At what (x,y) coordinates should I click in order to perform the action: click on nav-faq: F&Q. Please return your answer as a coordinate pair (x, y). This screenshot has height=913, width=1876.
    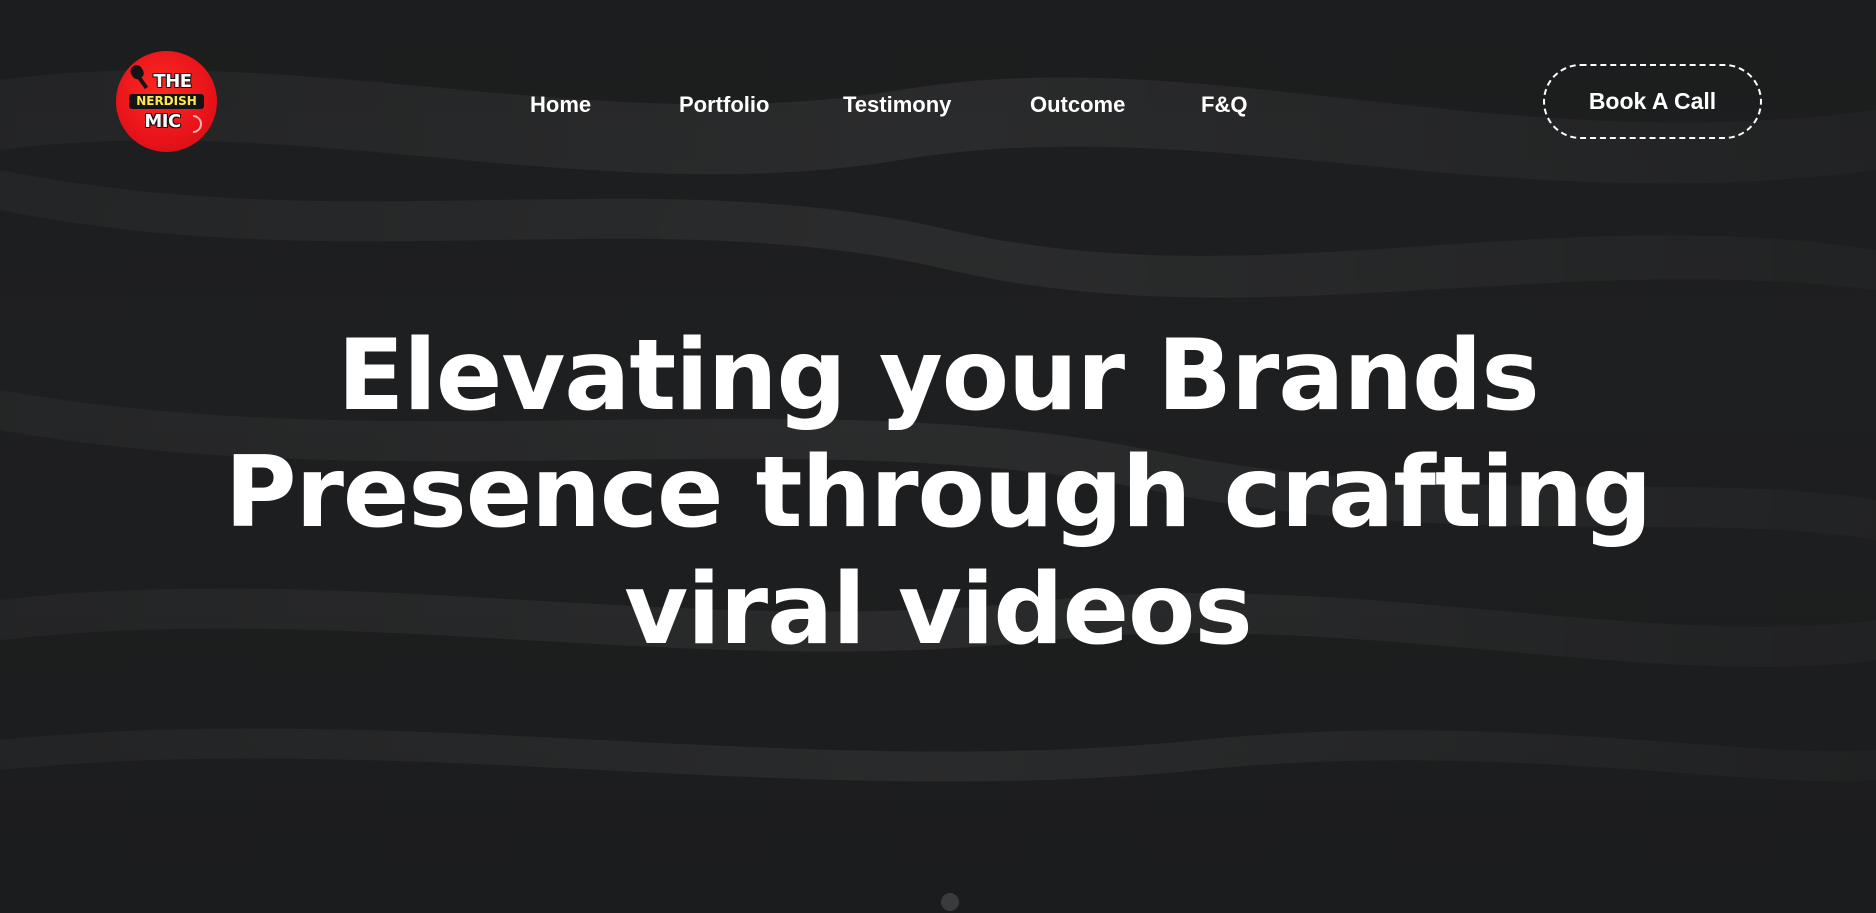
    Looking at the image, I should click on (1224, 105).